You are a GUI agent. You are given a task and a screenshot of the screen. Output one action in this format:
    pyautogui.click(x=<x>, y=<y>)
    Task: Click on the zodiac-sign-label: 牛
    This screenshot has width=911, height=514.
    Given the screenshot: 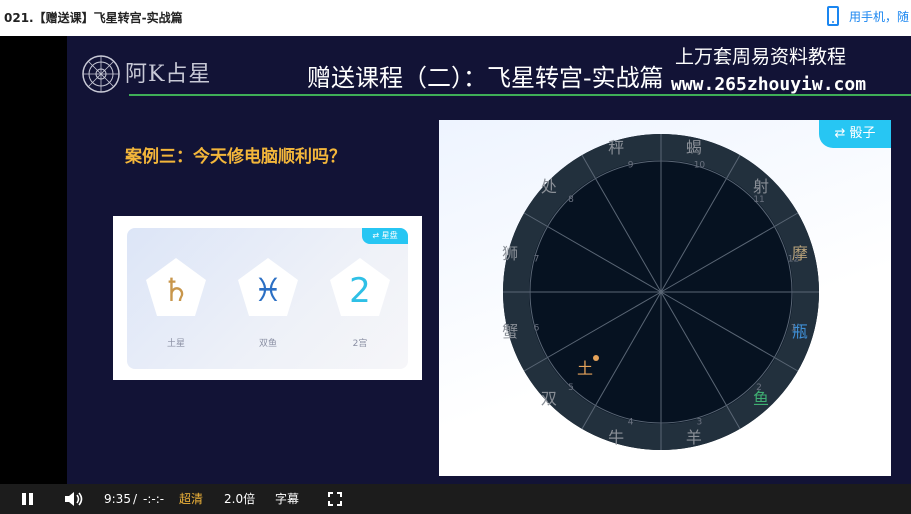 What is the action you would take?
    pyautogui.click(x=616, y=437)
    